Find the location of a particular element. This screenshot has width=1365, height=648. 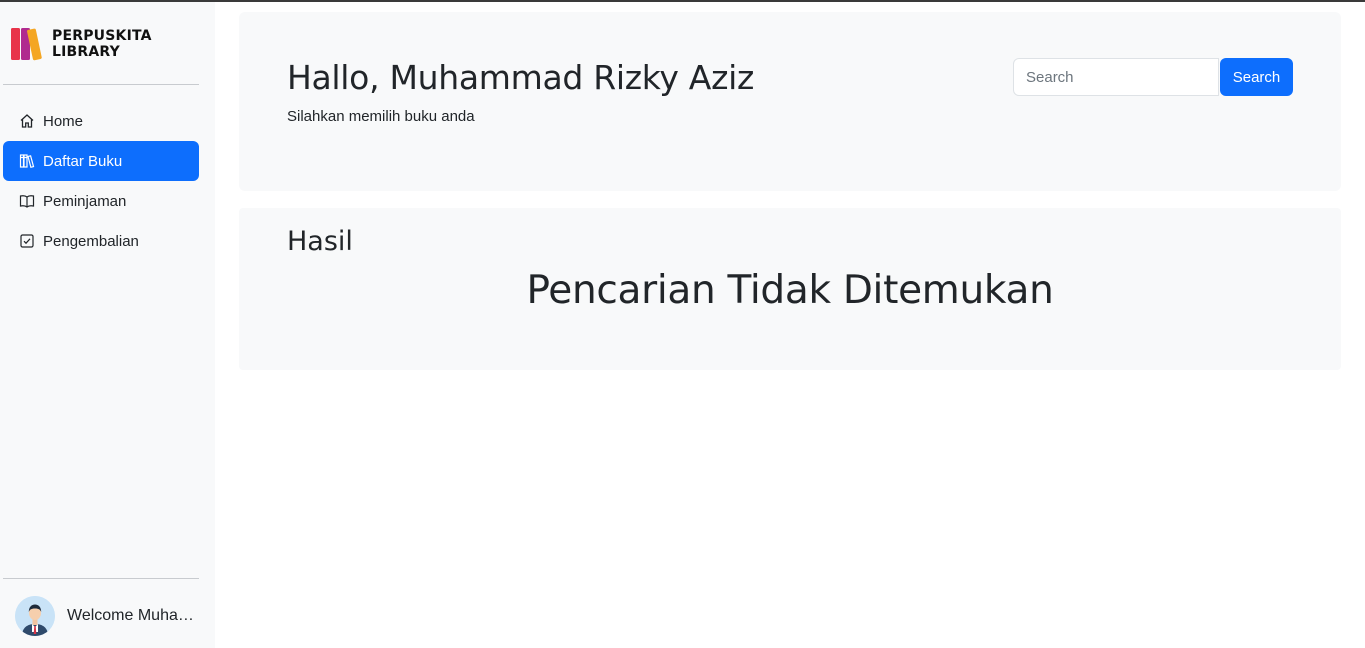

welcome-text: Welcome Muhammad Rizky Aziz is located at coordinates (135, 615).